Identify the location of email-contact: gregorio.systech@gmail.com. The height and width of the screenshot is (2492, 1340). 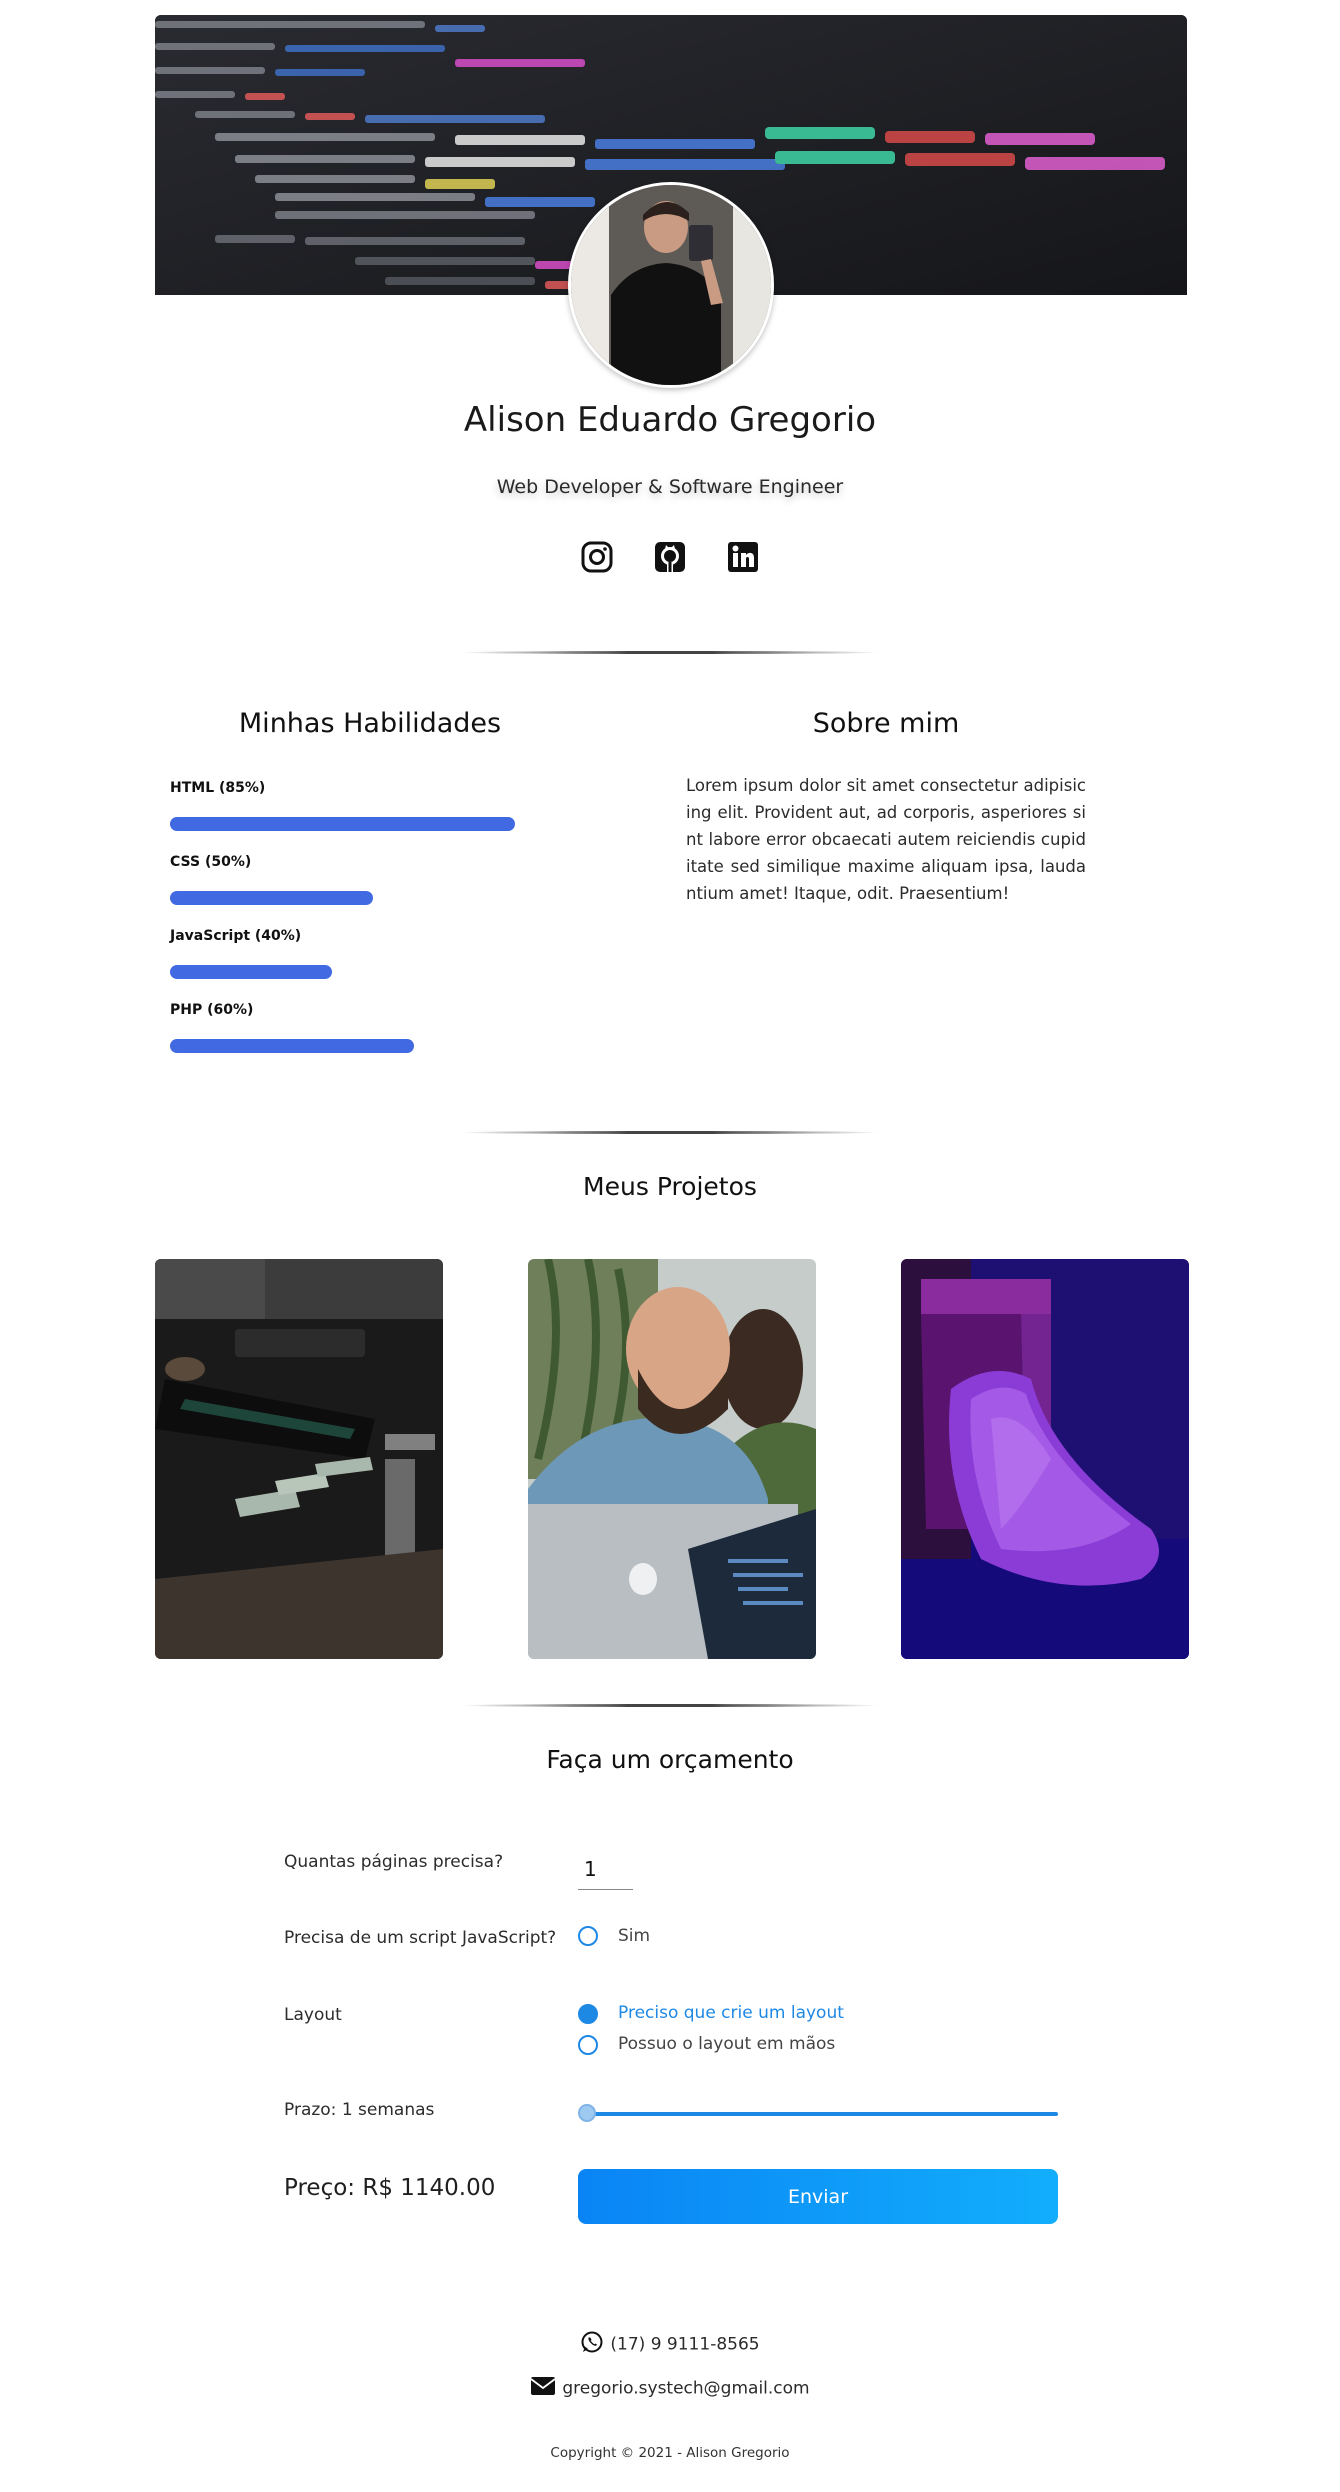
(670, 2388).